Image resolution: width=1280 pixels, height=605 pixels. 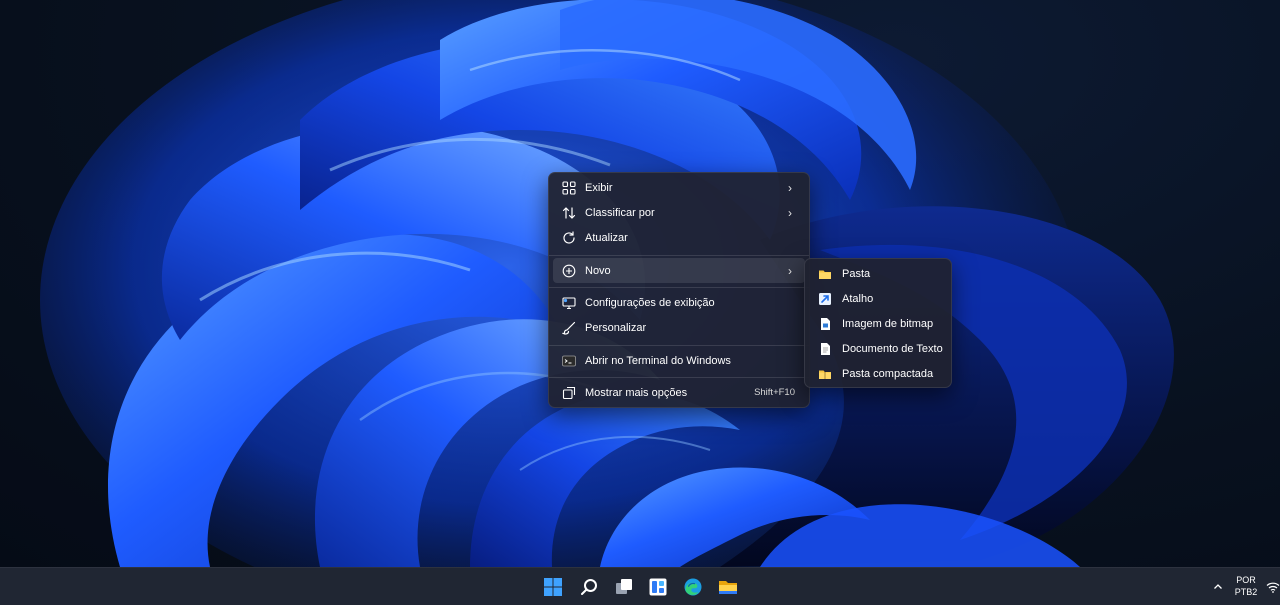 What do you see at coordinates (825, 324) in the screenshot?
I see `bitmap-file-icon` at bounding box center [825, 324].